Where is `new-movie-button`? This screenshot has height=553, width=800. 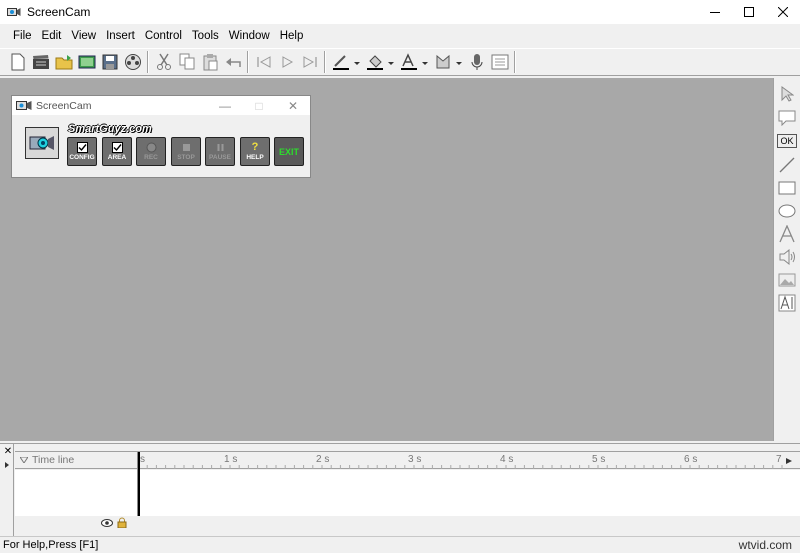
new-movie-button is located at coordinates (40, 62).